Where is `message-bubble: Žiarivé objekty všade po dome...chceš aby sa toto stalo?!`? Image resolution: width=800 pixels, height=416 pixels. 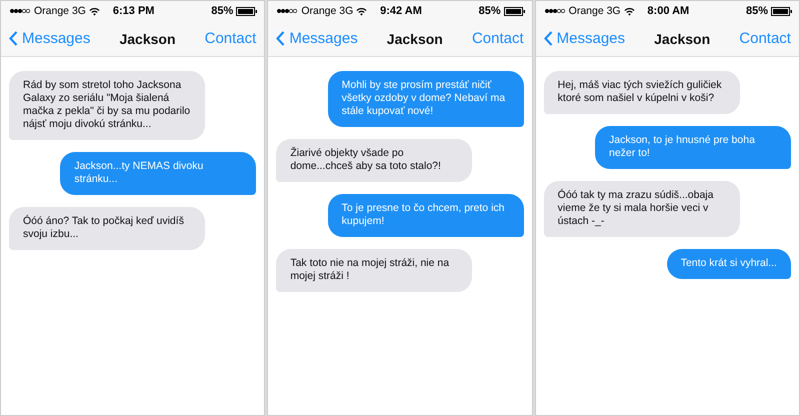 message-bubble: Žiarivé objekty všade po dome...chceš aby sa toto stalo?! is located at coordinates (374, 160).